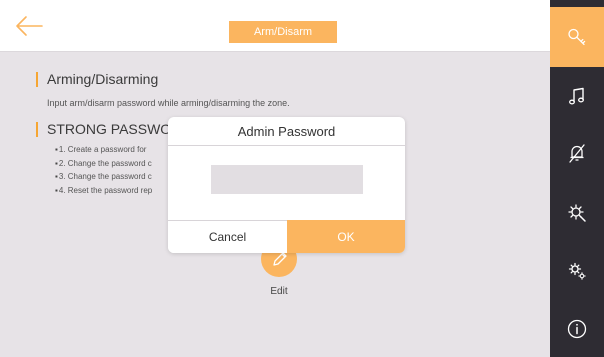 The image size is (604, 357). I want to click on sidebar-item-arm-disarm, so click(577, 37).